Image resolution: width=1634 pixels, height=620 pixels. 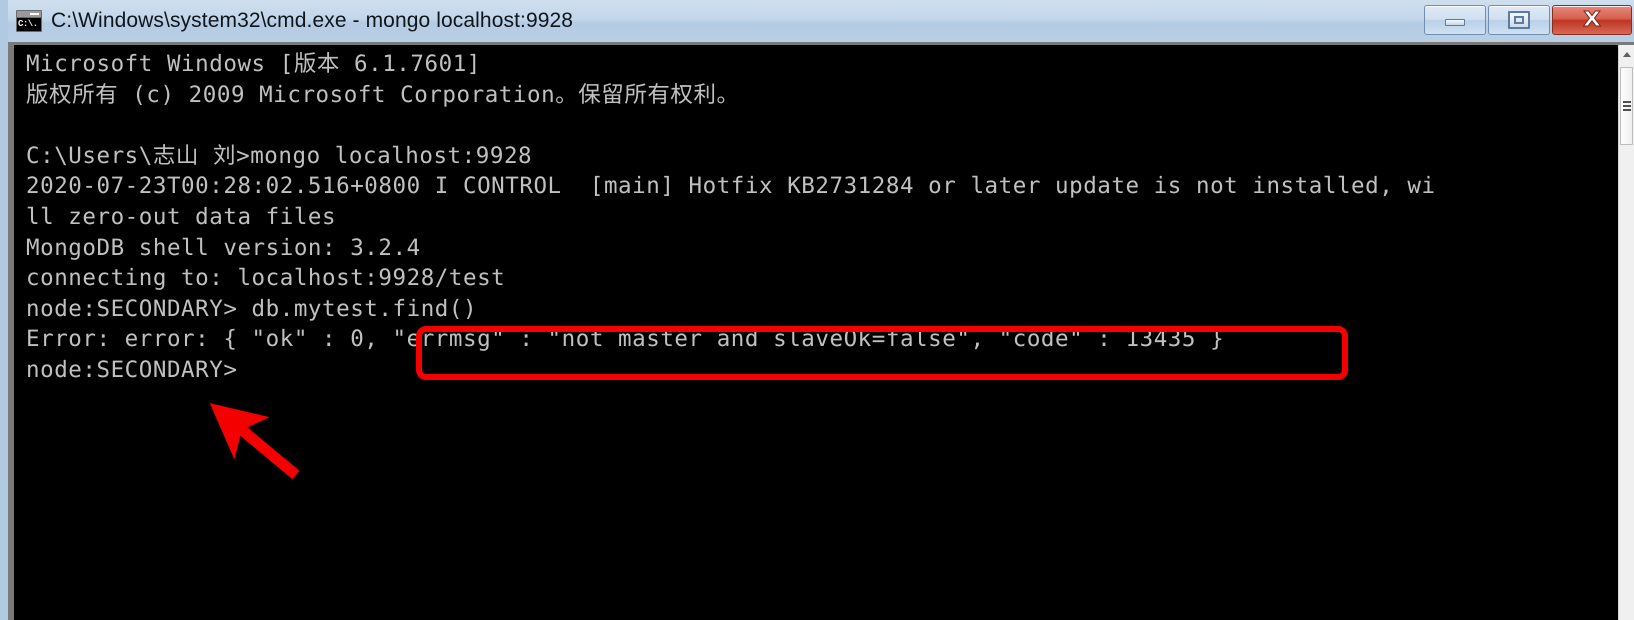 What do you see at coordinates (181, 216) in the screenshot?
I see `console-line: ll zero-out data files` at bounding box center [181, 216].